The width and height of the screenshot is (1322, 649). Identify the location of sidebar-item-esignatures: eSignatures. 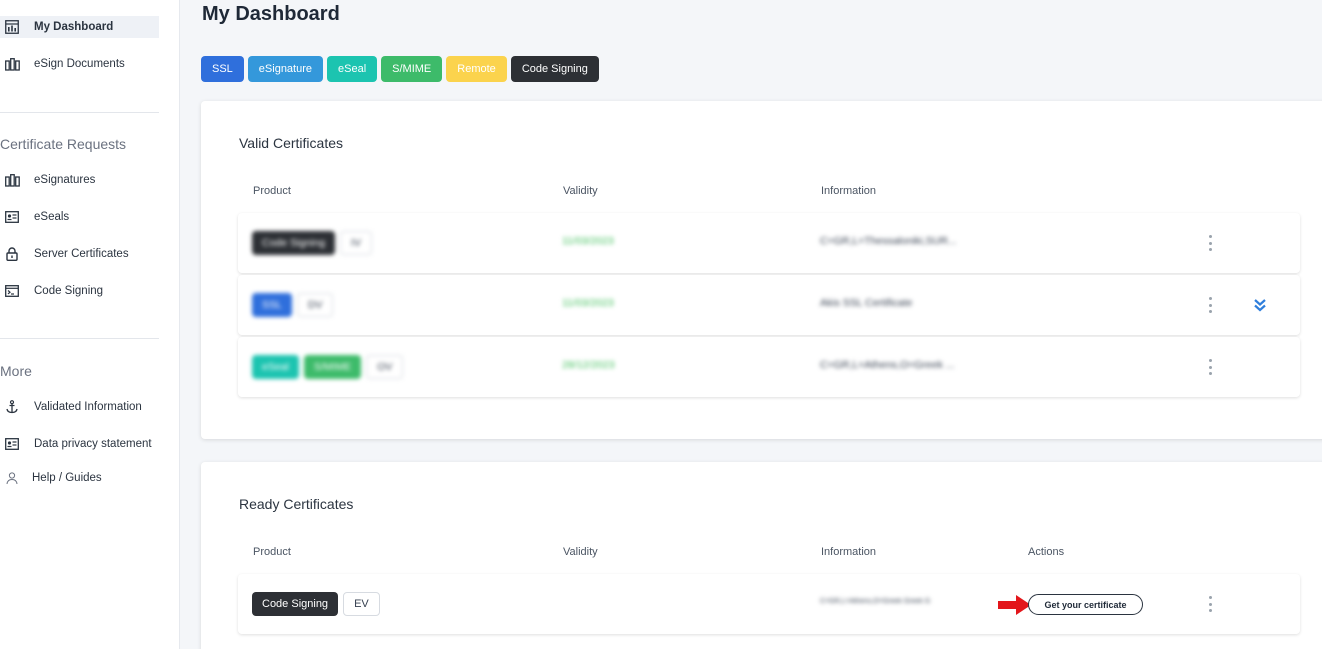
(47, 180).